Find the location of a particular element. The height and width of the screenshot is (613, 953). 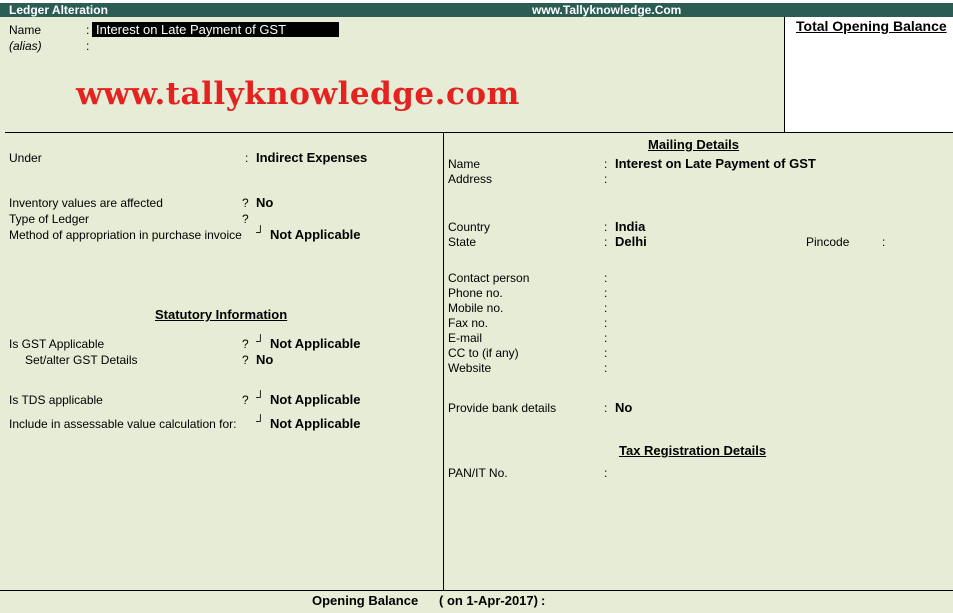

email-colon: : is located at coordinates (606, 338).